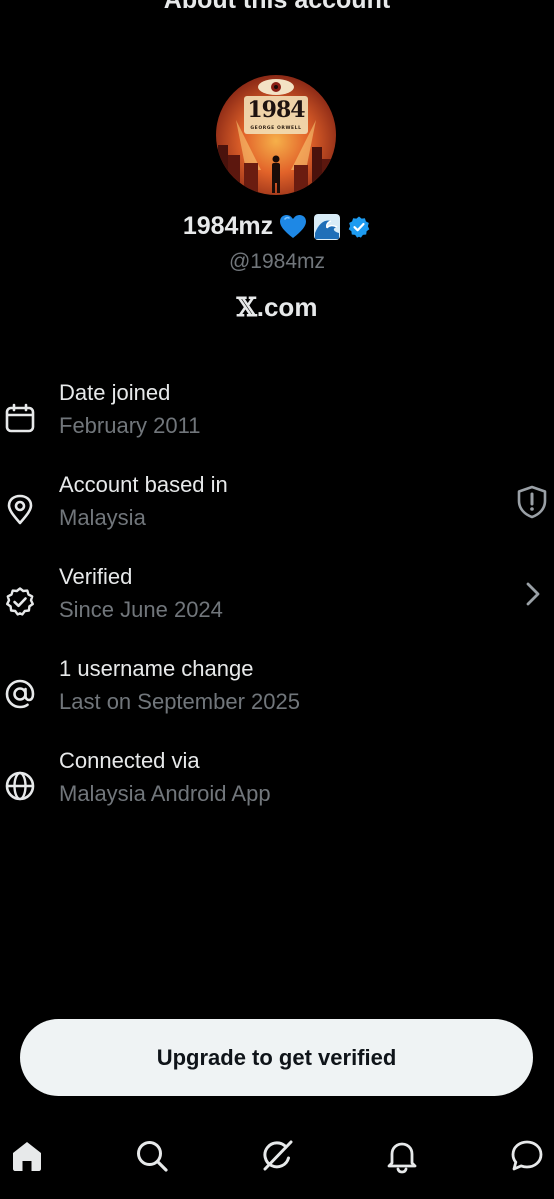 The width and height of the screenshot is (554, 1199). Describe the element at coordinates (228, 226) in the screenshot. I see `display-name: 1984mz` at that location.